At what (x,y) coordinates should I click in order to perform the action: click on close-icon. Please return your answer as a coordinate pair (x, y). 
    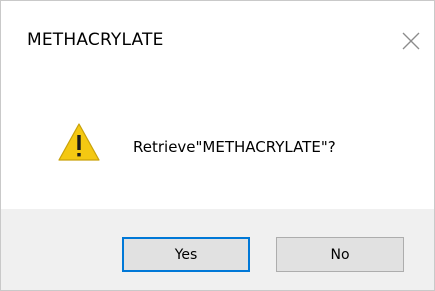
    Looking at the image, I should click on (411, 41).